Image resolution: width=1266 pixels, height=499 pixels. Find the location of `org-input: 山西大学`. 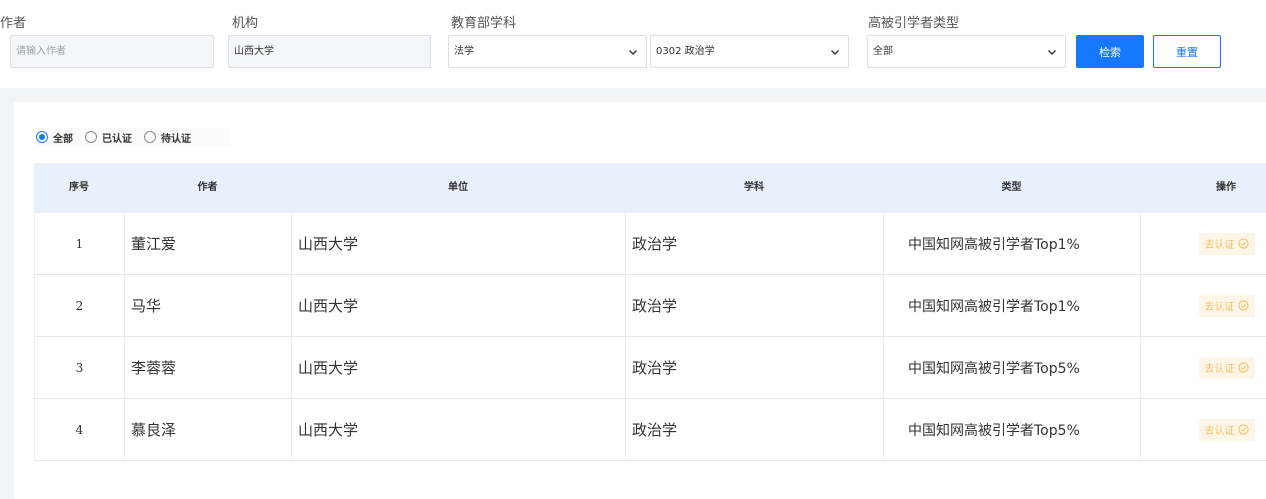

org-input: 山西大学 is located at coordinates (329, 51).